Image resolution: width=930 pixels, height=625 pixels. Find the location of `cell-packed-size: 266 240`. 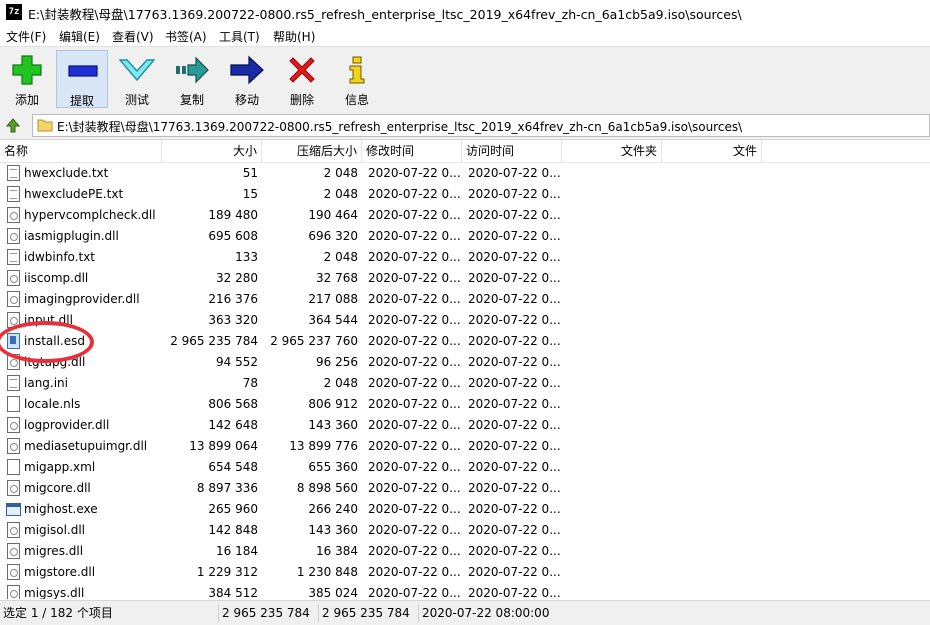

cell-packed-size: 266 240 is located at coordinates (333, 509).